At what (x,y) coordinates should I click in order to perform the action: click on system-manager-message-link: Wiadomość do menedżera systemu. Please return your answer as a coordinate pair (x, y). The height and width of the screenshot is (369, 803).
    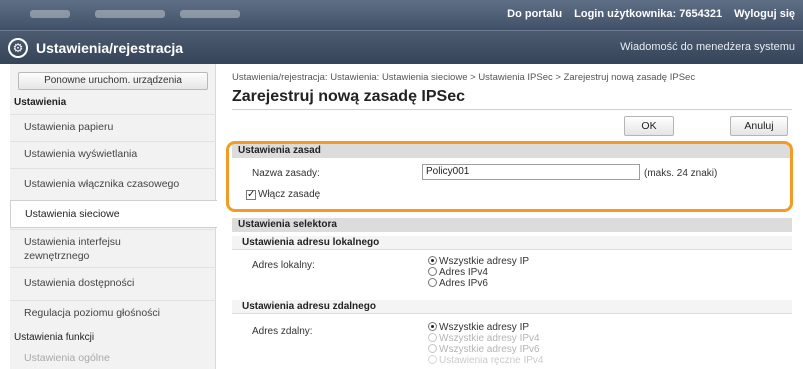
    Looking at the image, I should click on (707, 47).